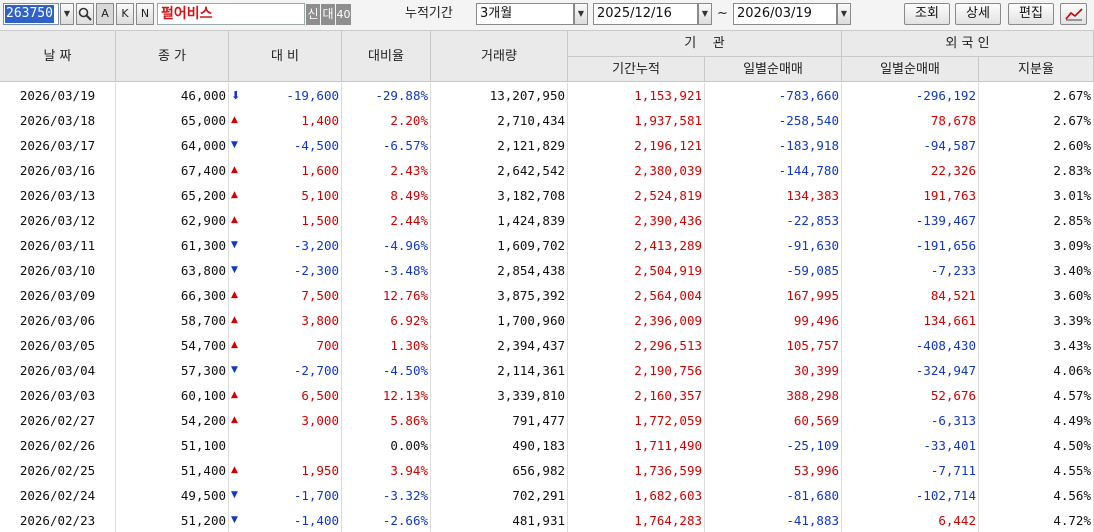 The height and width of the screenshot is (532, 1094). What do you see at coordinates (285, 195) in the screenshot?
I see `cell-change: 5,100` at bounding box center [285, 195].